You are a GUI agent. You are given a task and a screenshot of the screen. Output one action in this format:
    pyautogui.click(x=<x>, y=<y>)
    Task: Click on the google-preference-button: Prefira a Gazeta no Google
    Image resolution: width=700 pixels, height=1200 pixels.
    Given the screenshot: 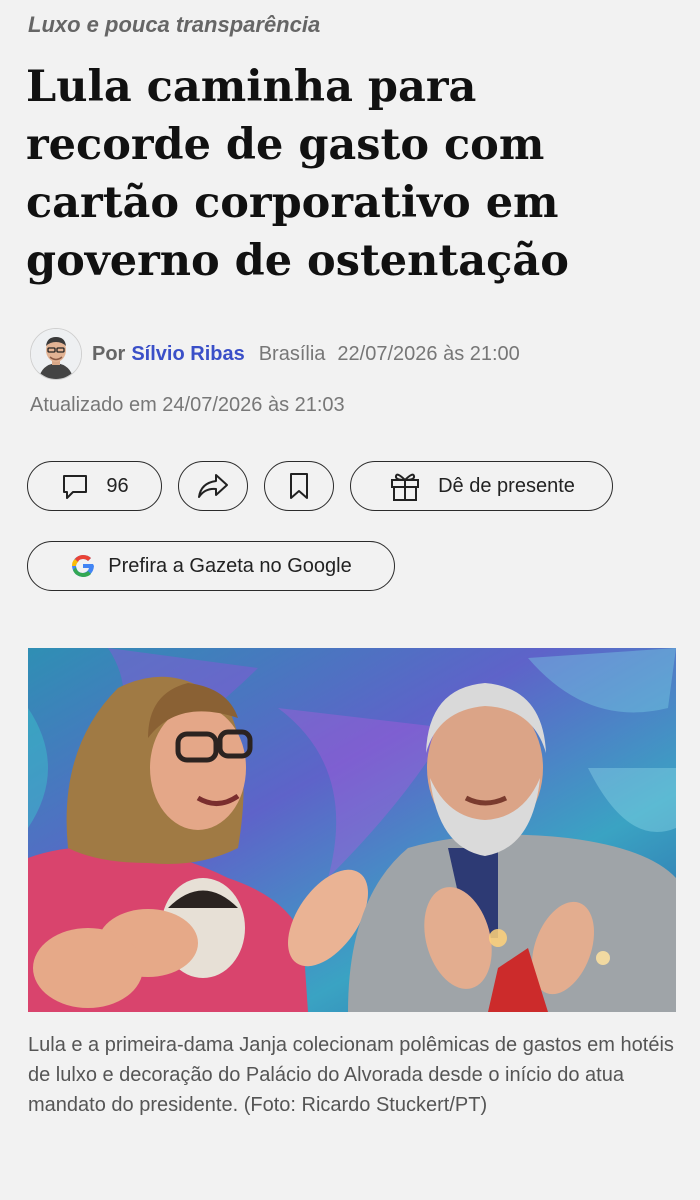 What is the action you would take?
    pyautogui.click(x=211, y=566)
    